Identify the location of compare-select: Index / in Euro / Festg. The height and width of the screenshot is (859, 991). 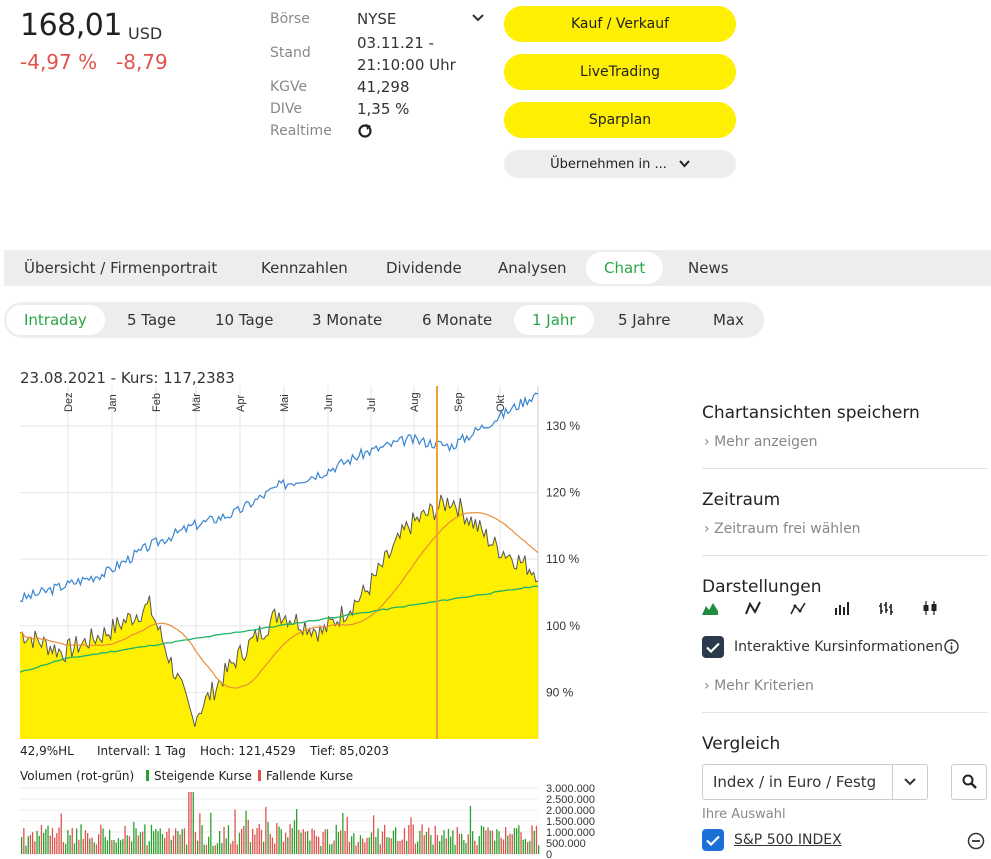
(815, 782).